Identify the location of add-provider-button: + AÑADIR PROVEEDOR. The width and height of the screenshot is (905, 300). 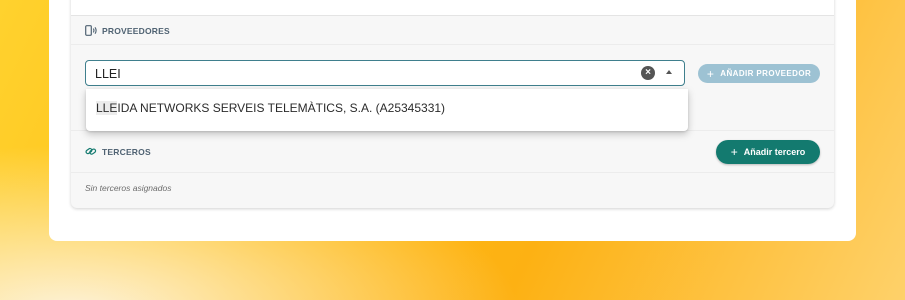
(759, 73).